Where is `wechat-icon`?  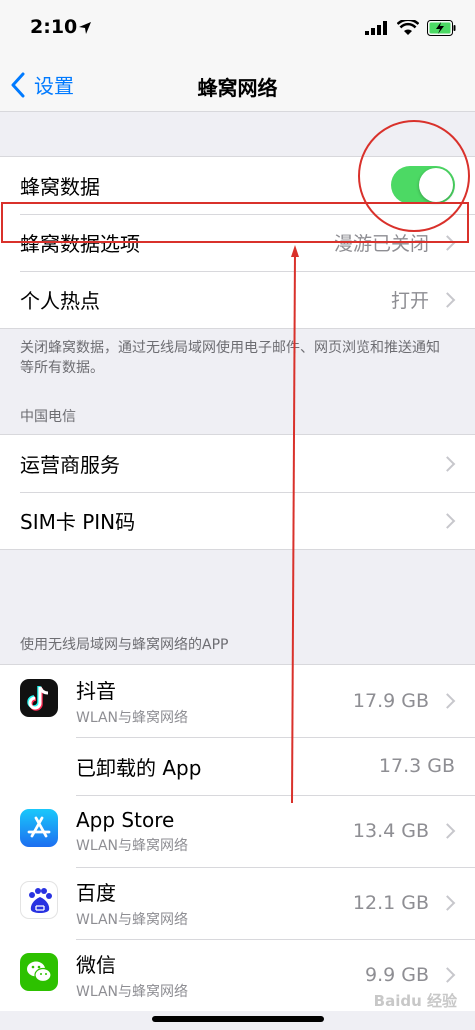
wechat-icon is located at coordinates (39, 972).